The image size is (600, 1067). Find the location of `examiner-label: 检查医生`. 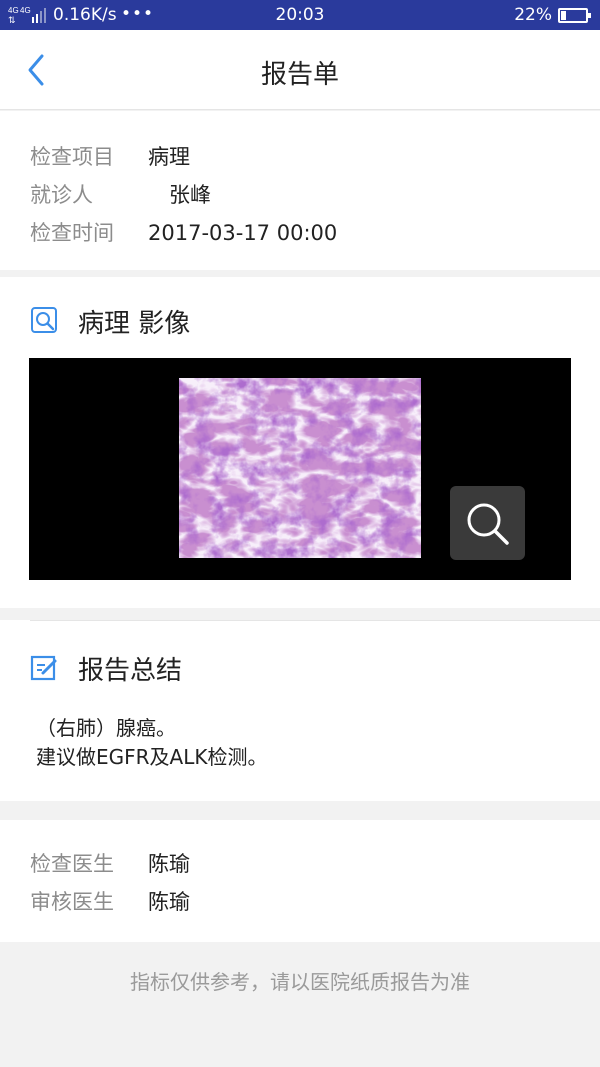

examiner-label: 检查医生 is located at coordinates (72, 864).